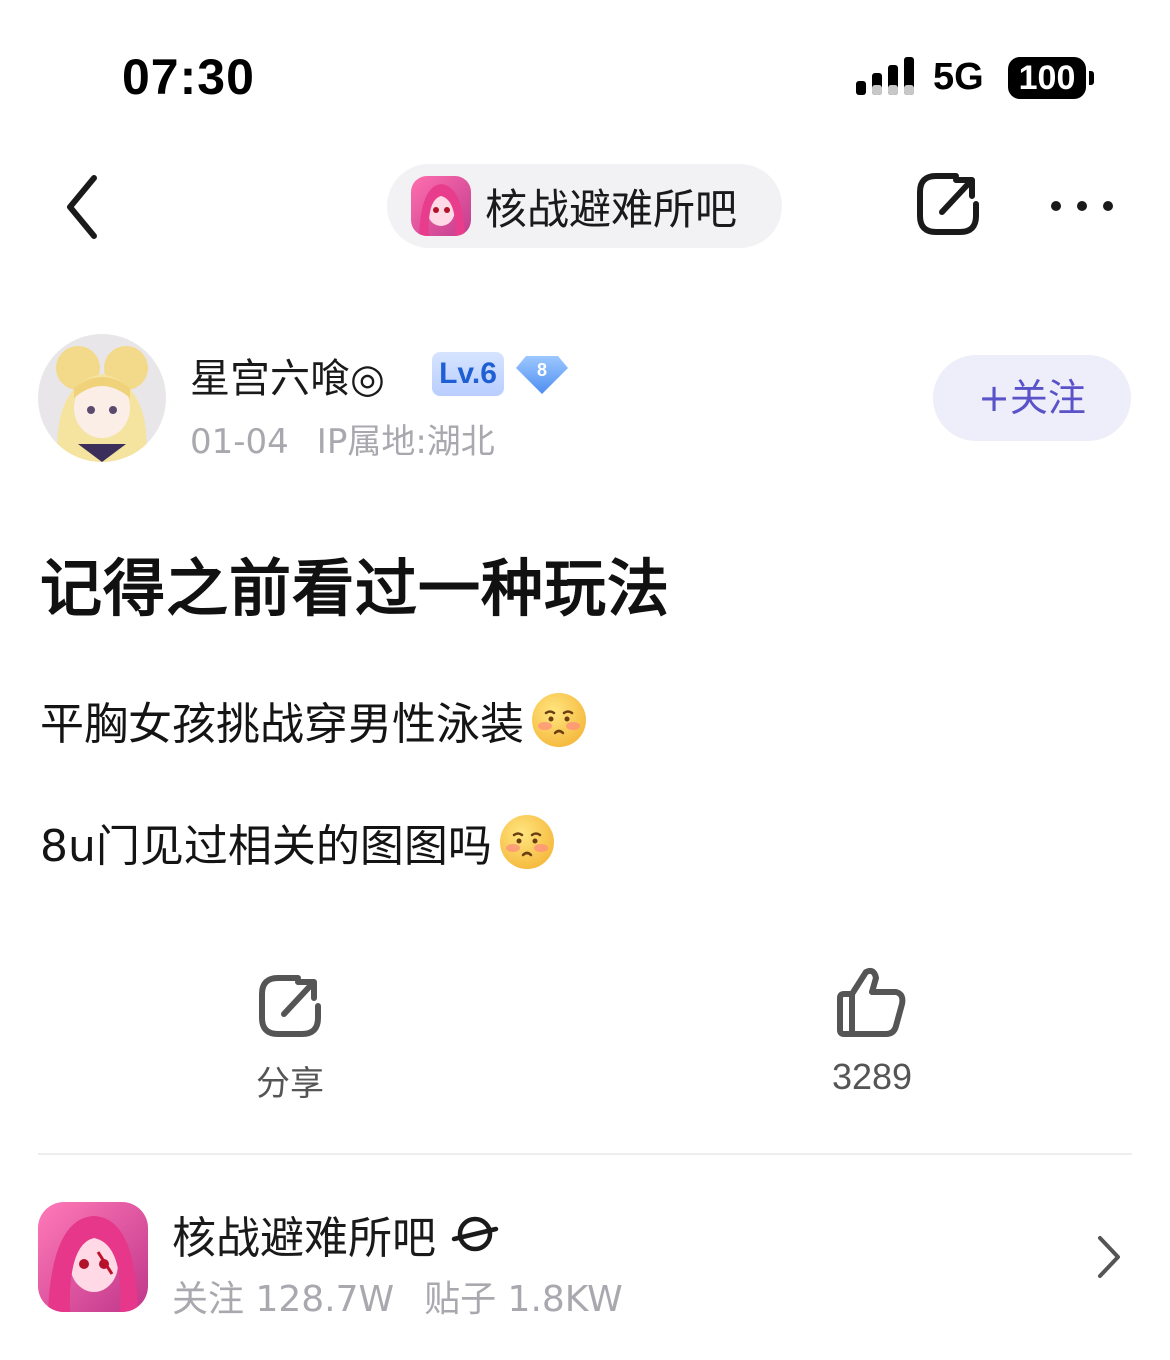 Image resolution: width=1170 pixels, height=1360 pixels. Describe the element at coordinates (84, 207) in the screenshot. I see `back-button` at that location.